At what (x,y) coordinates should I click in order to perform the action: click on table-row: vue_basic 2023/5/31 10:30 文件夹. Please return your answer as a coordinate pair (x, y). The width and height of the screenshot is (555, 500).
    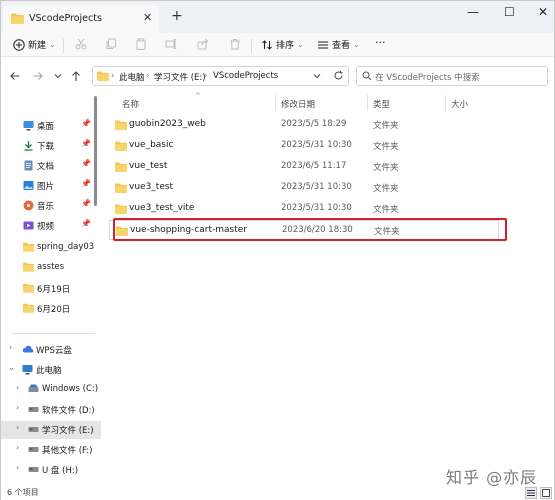
    Looking at the image, I should click on (304, 146).